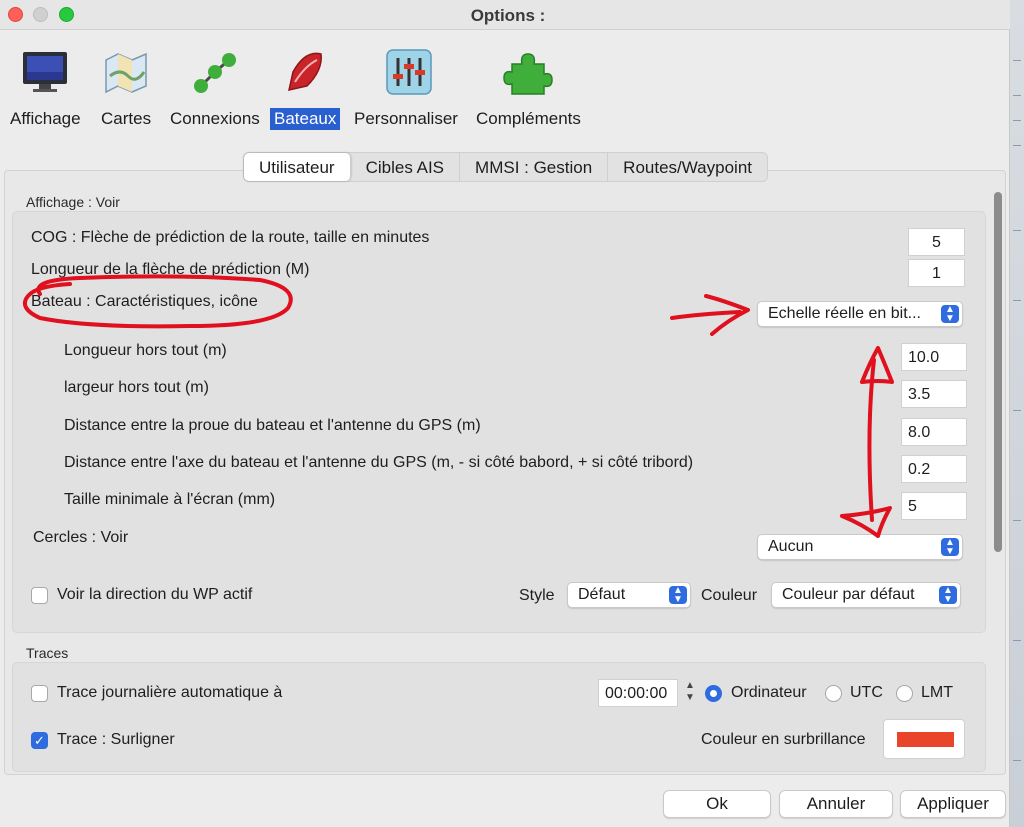  I want to click on tab-cibles-ais: Cibles AIS, so click(406, 167).